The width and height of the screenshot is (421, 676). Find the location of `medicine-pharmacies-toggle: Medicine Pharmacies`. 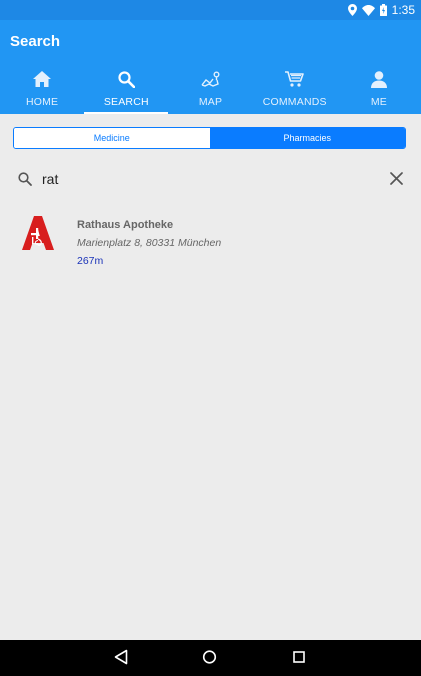

medicine-pharmacies-toggle: Medicine Pharmacies is located at coordinates (209, 138).